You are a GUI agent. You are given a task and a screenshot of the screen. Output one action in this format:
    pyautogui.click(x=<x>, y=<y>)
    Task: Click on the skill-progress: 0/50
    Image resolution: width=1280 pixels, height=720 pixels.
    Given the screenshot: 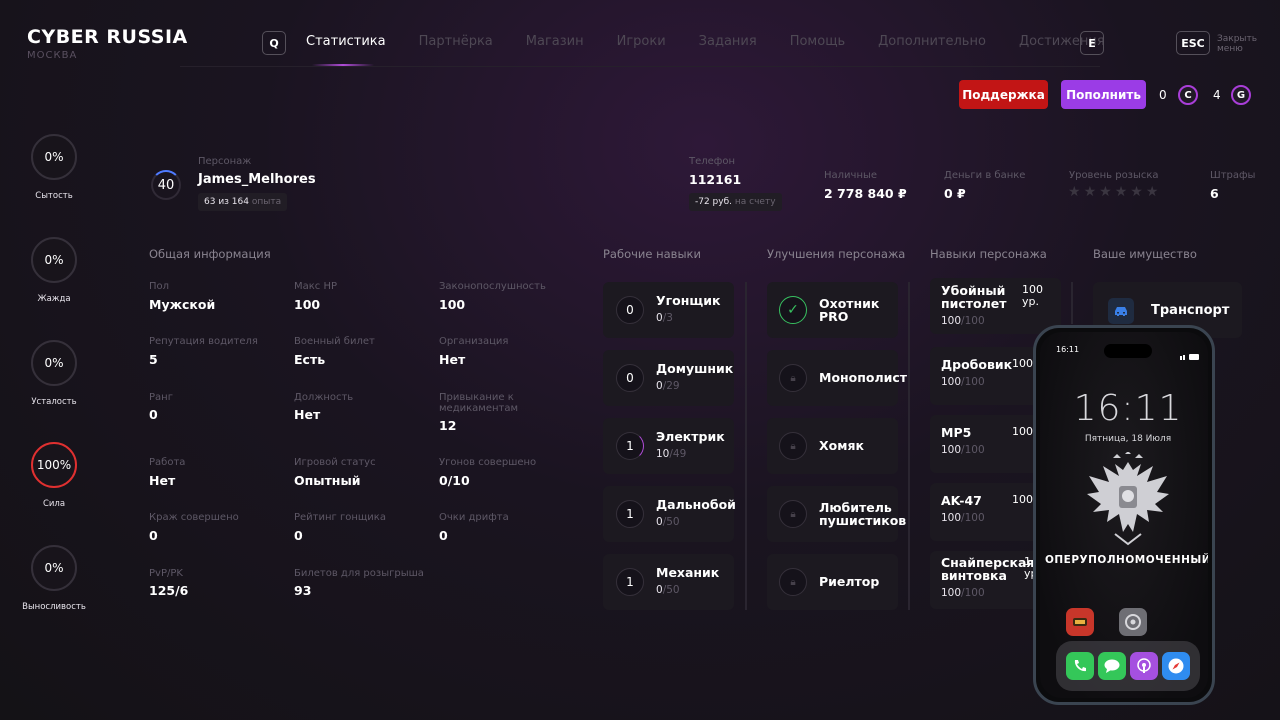 What is the action you would take?
    pyautogui.click(x=668, y=522)
    